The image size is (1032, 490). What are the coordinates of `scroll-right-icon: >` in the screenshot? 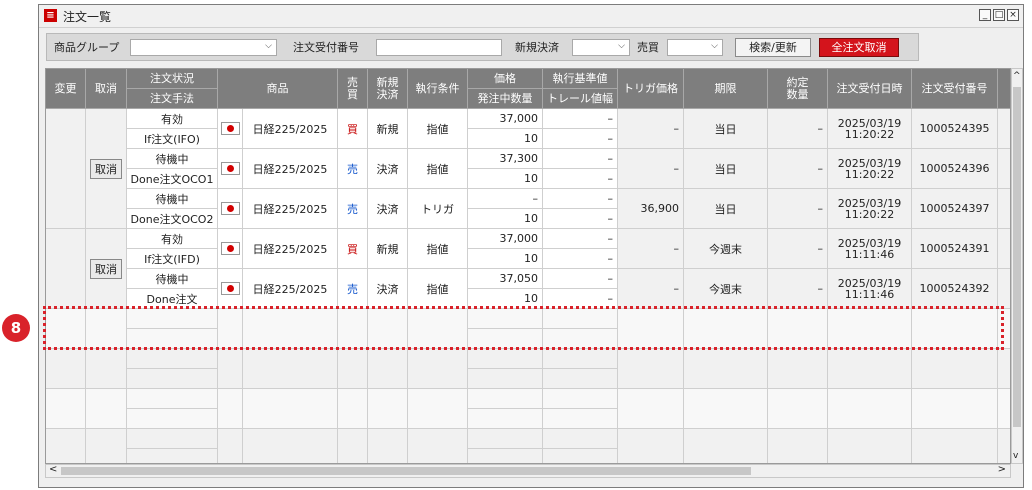 It's located at (1002, 469).